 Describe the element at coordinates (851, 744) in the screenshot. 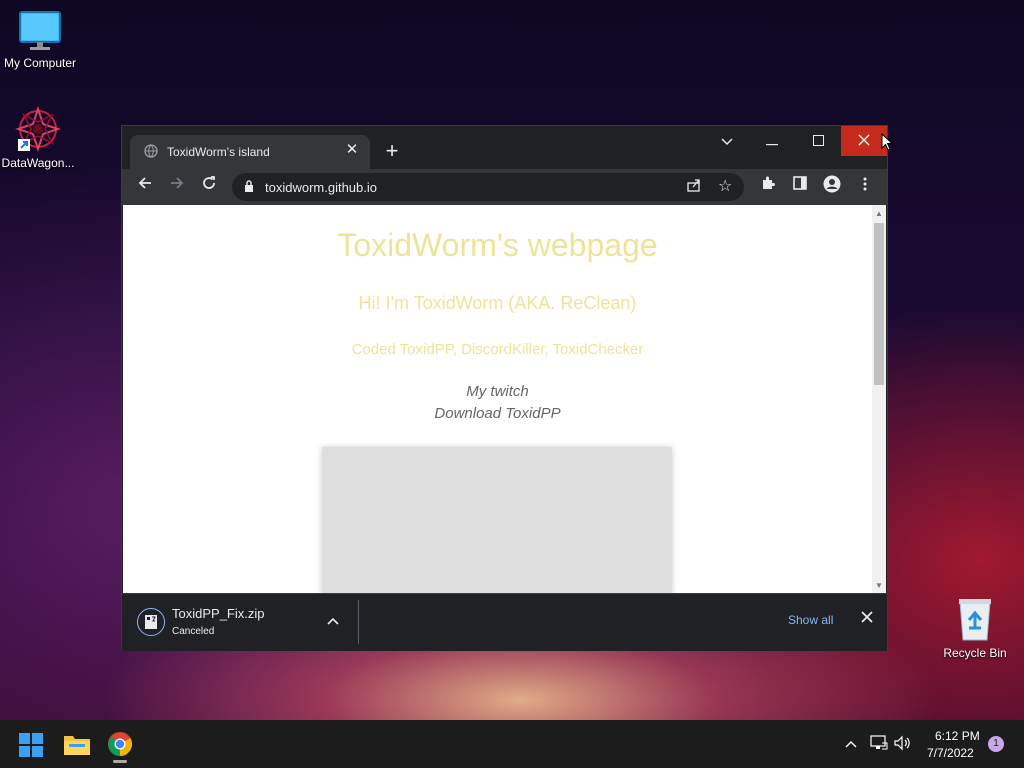

I see `show-hidden-icons-chevron-icon` at that location.